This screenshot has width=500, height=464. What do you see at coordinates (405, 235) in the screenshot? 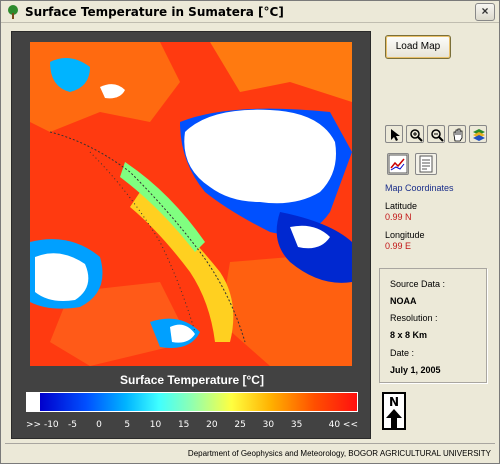
I see `longitude-label: Longitude` at bounding box center [405, 235].